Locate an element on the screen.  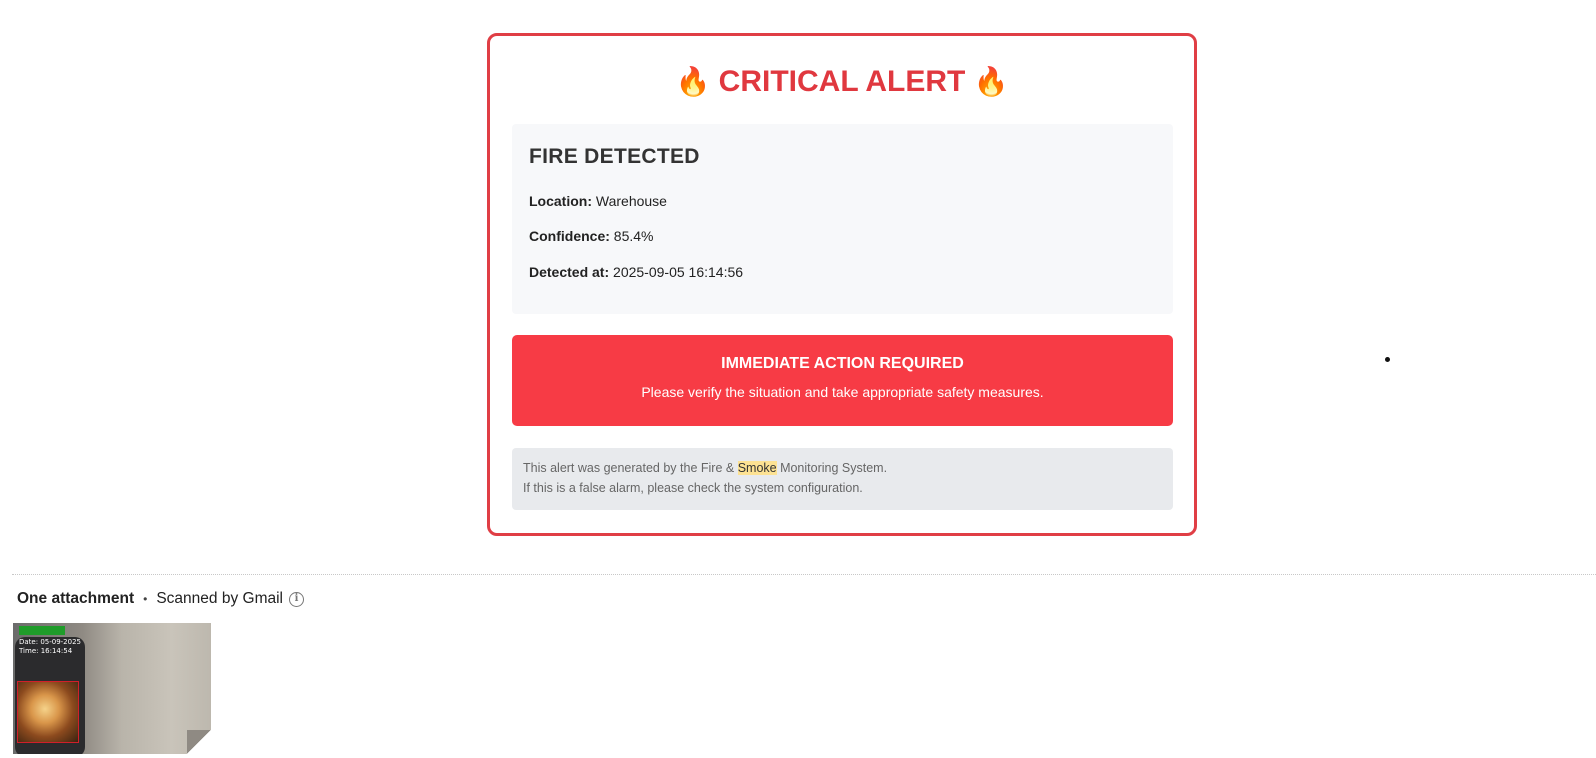
detection-heading: FIRE DETECTED is located at coordinates (614, 156).